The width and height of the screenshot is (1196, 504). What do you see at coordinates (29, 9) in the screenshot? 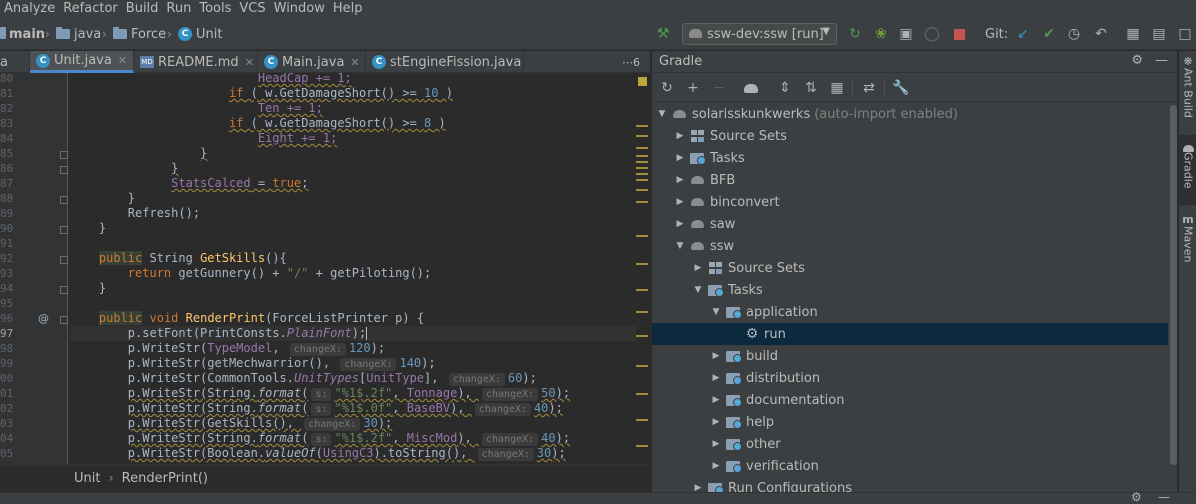
I see `menu-analyze: Analyze` at bounding box center [29, 9].